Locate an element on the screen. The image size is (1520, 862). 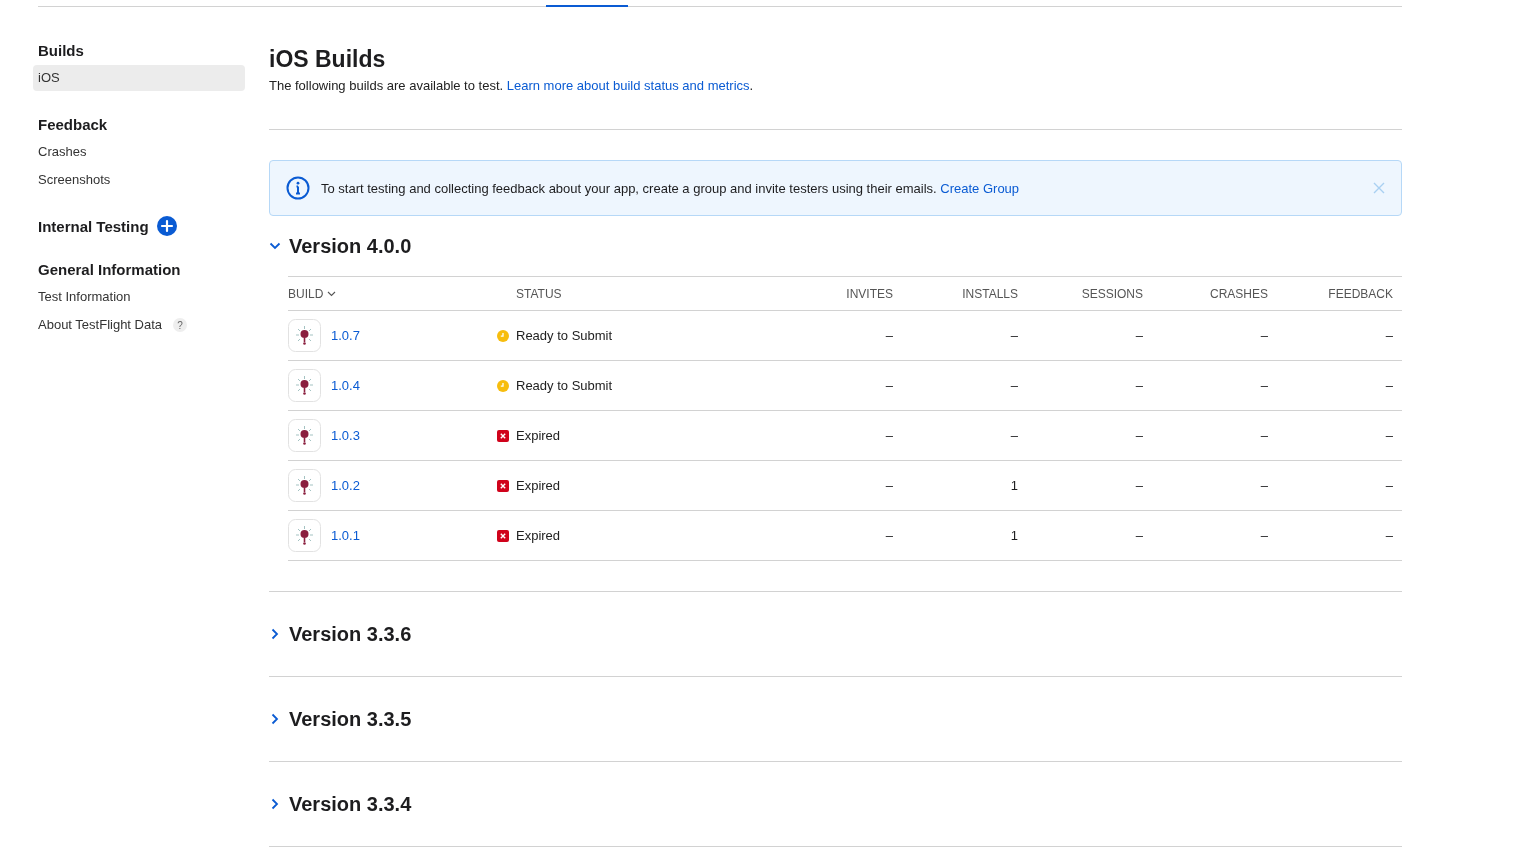
build-link: 1.0.1 is located at coordinates (345, 535).